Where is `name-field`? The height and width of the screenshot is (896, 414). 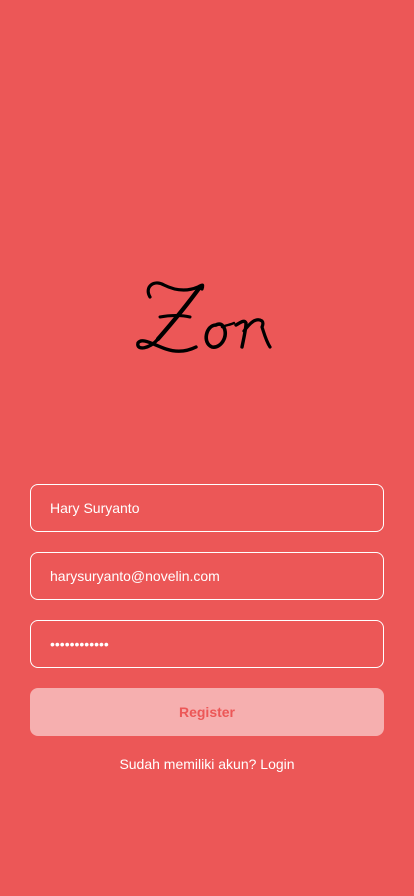
name-field is located at coordinates (207, 508).